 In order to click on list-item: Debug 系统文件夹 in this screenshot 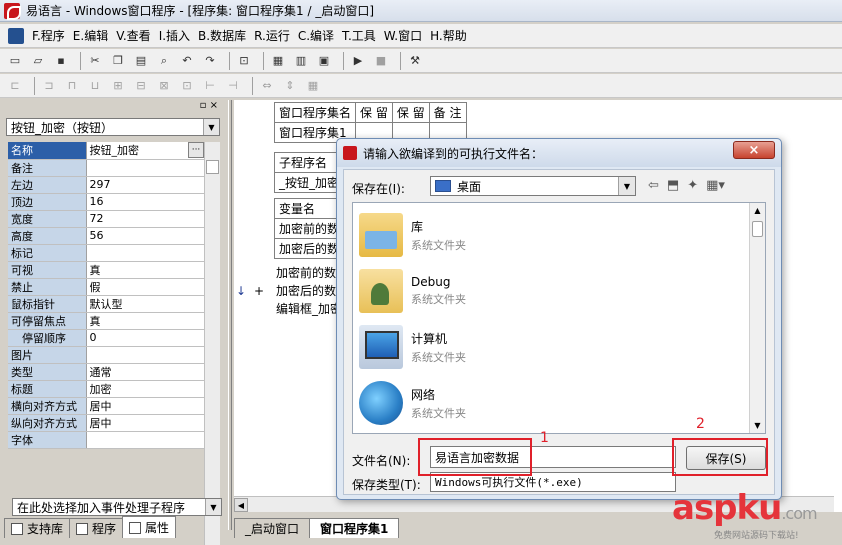, I will do `click(412, 291)`.